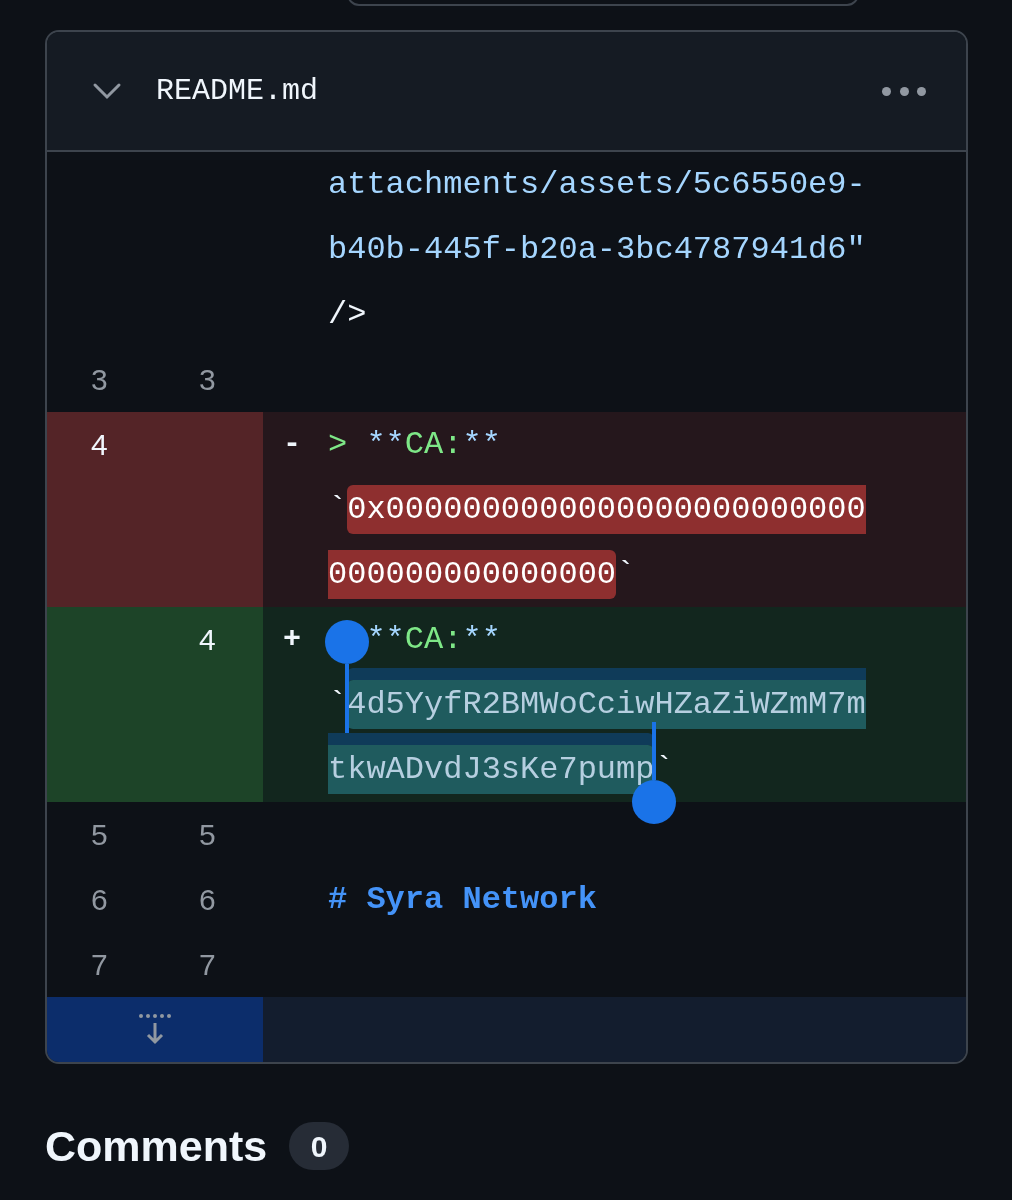 The height and width of the screenshot is (1200, 1012). What do you see at coordinates (904, 91) in the screenshot?
I see `more-options-icon` at bounding box center [904, 91].